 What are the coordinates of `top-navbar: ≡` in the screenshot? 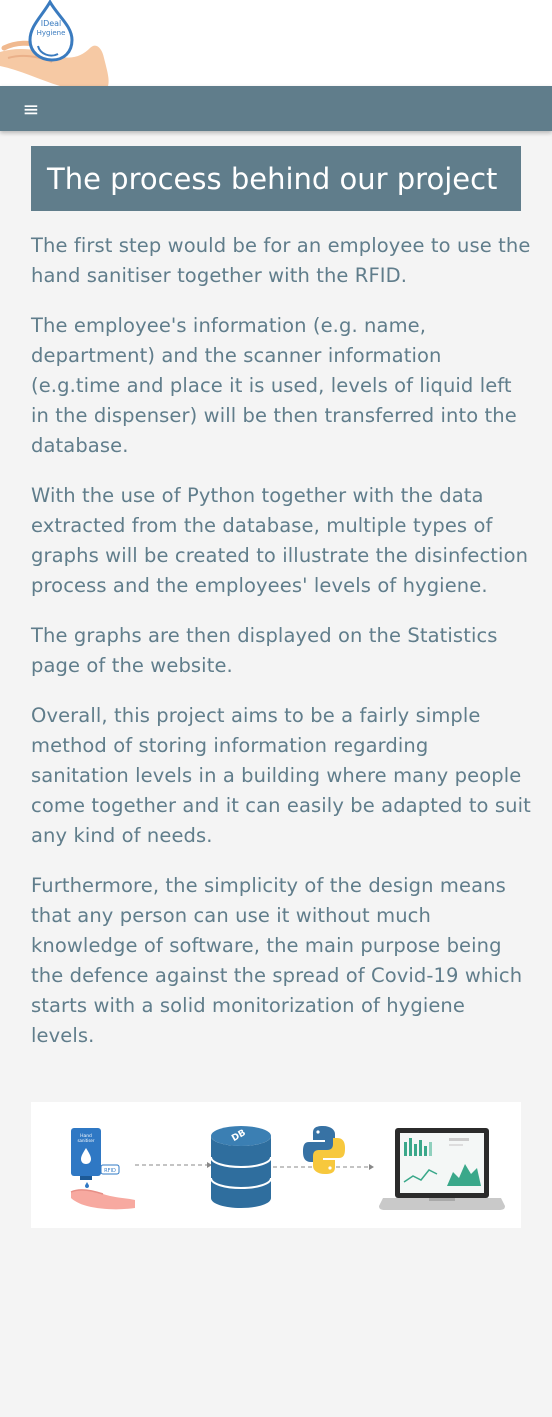 It's located at (276, 108).